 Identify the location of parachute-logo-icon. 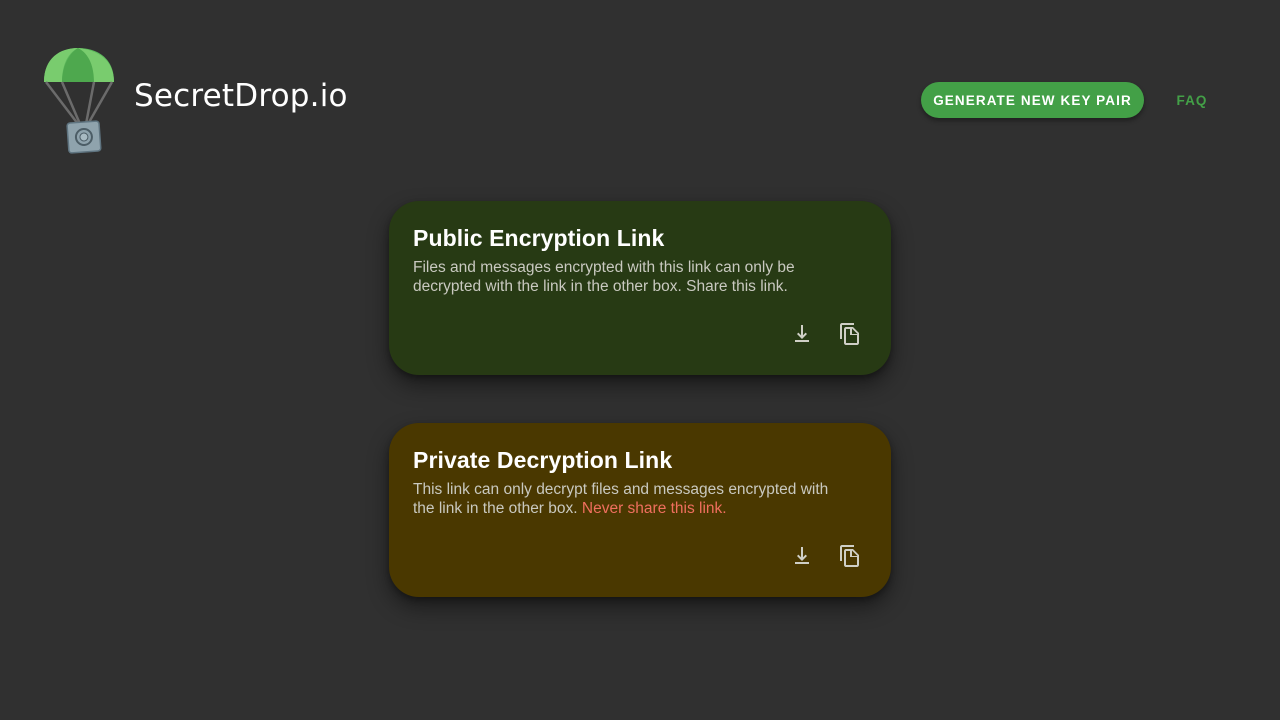
(79, 100).